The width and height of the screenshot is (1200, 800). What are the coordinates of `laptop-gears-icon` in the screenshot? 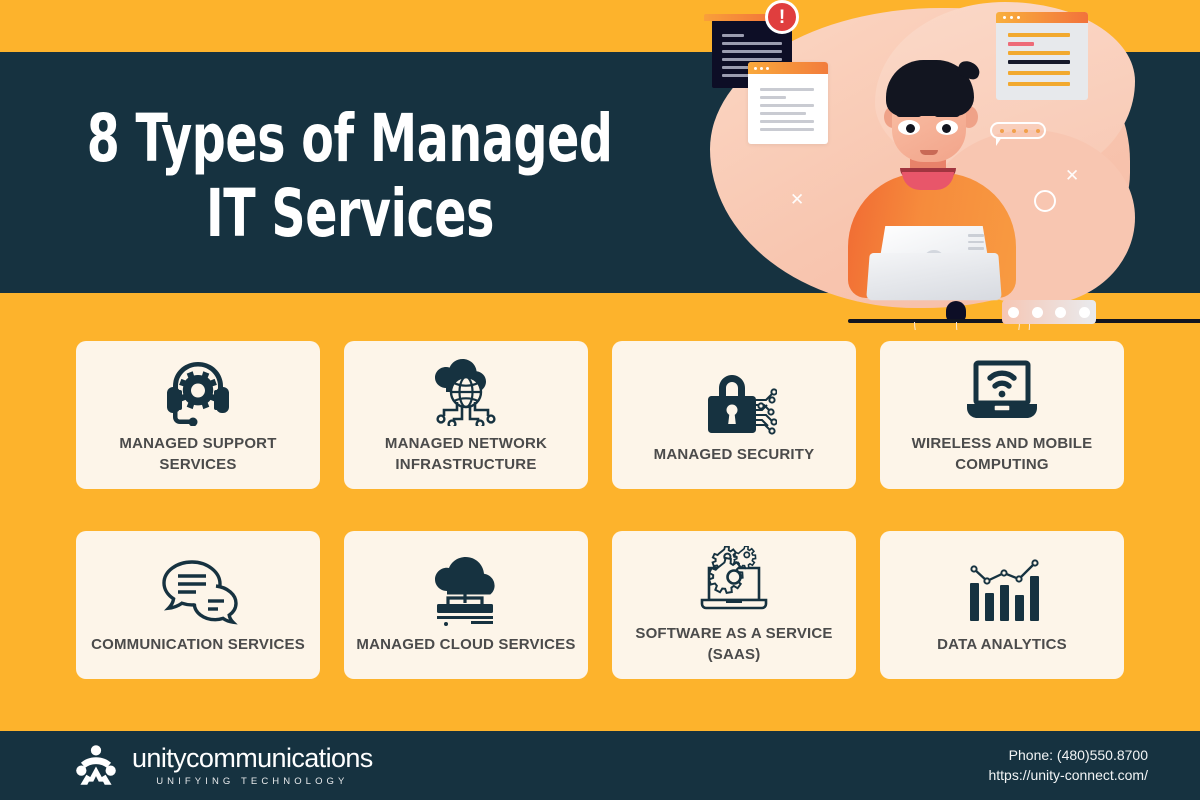 It's located at (734, 581).